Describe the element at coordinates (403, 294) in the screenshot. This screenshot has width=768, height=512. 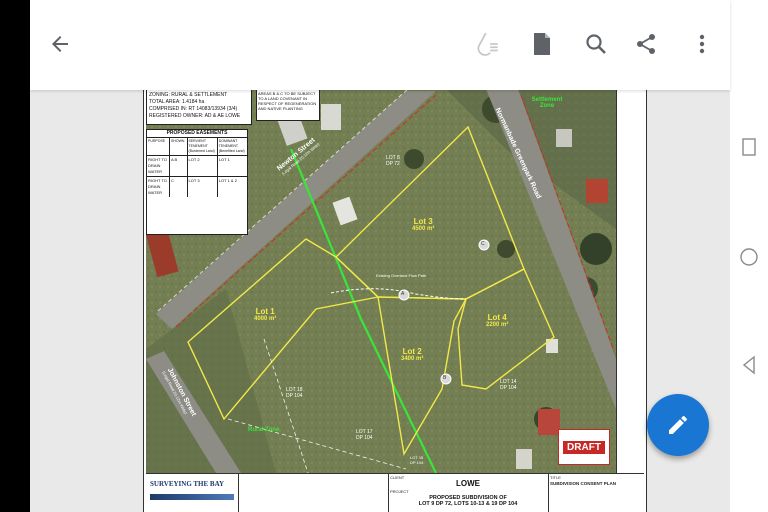
I see `marker-a-label: A` at that location.